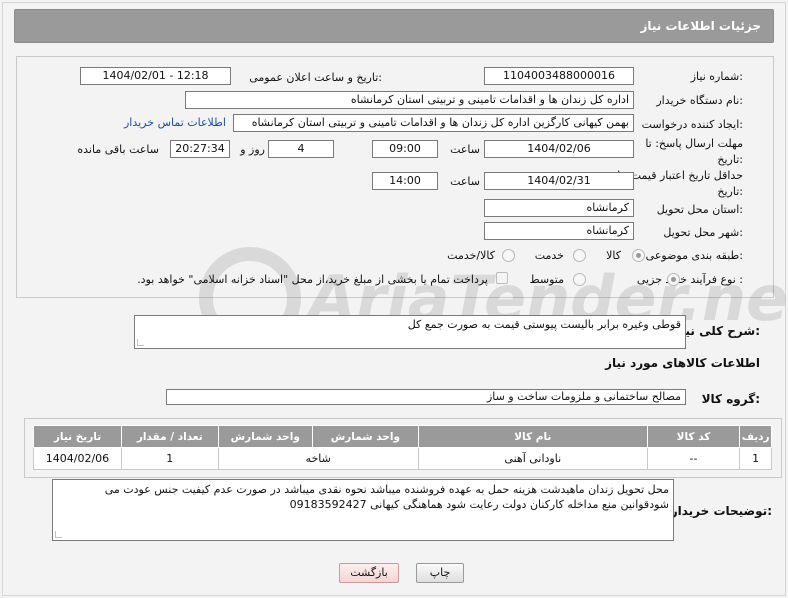 The width and height of the screenshot is (788, 598). I want to click on col-need-date: تاریخ نیاز, so click(77, 436).